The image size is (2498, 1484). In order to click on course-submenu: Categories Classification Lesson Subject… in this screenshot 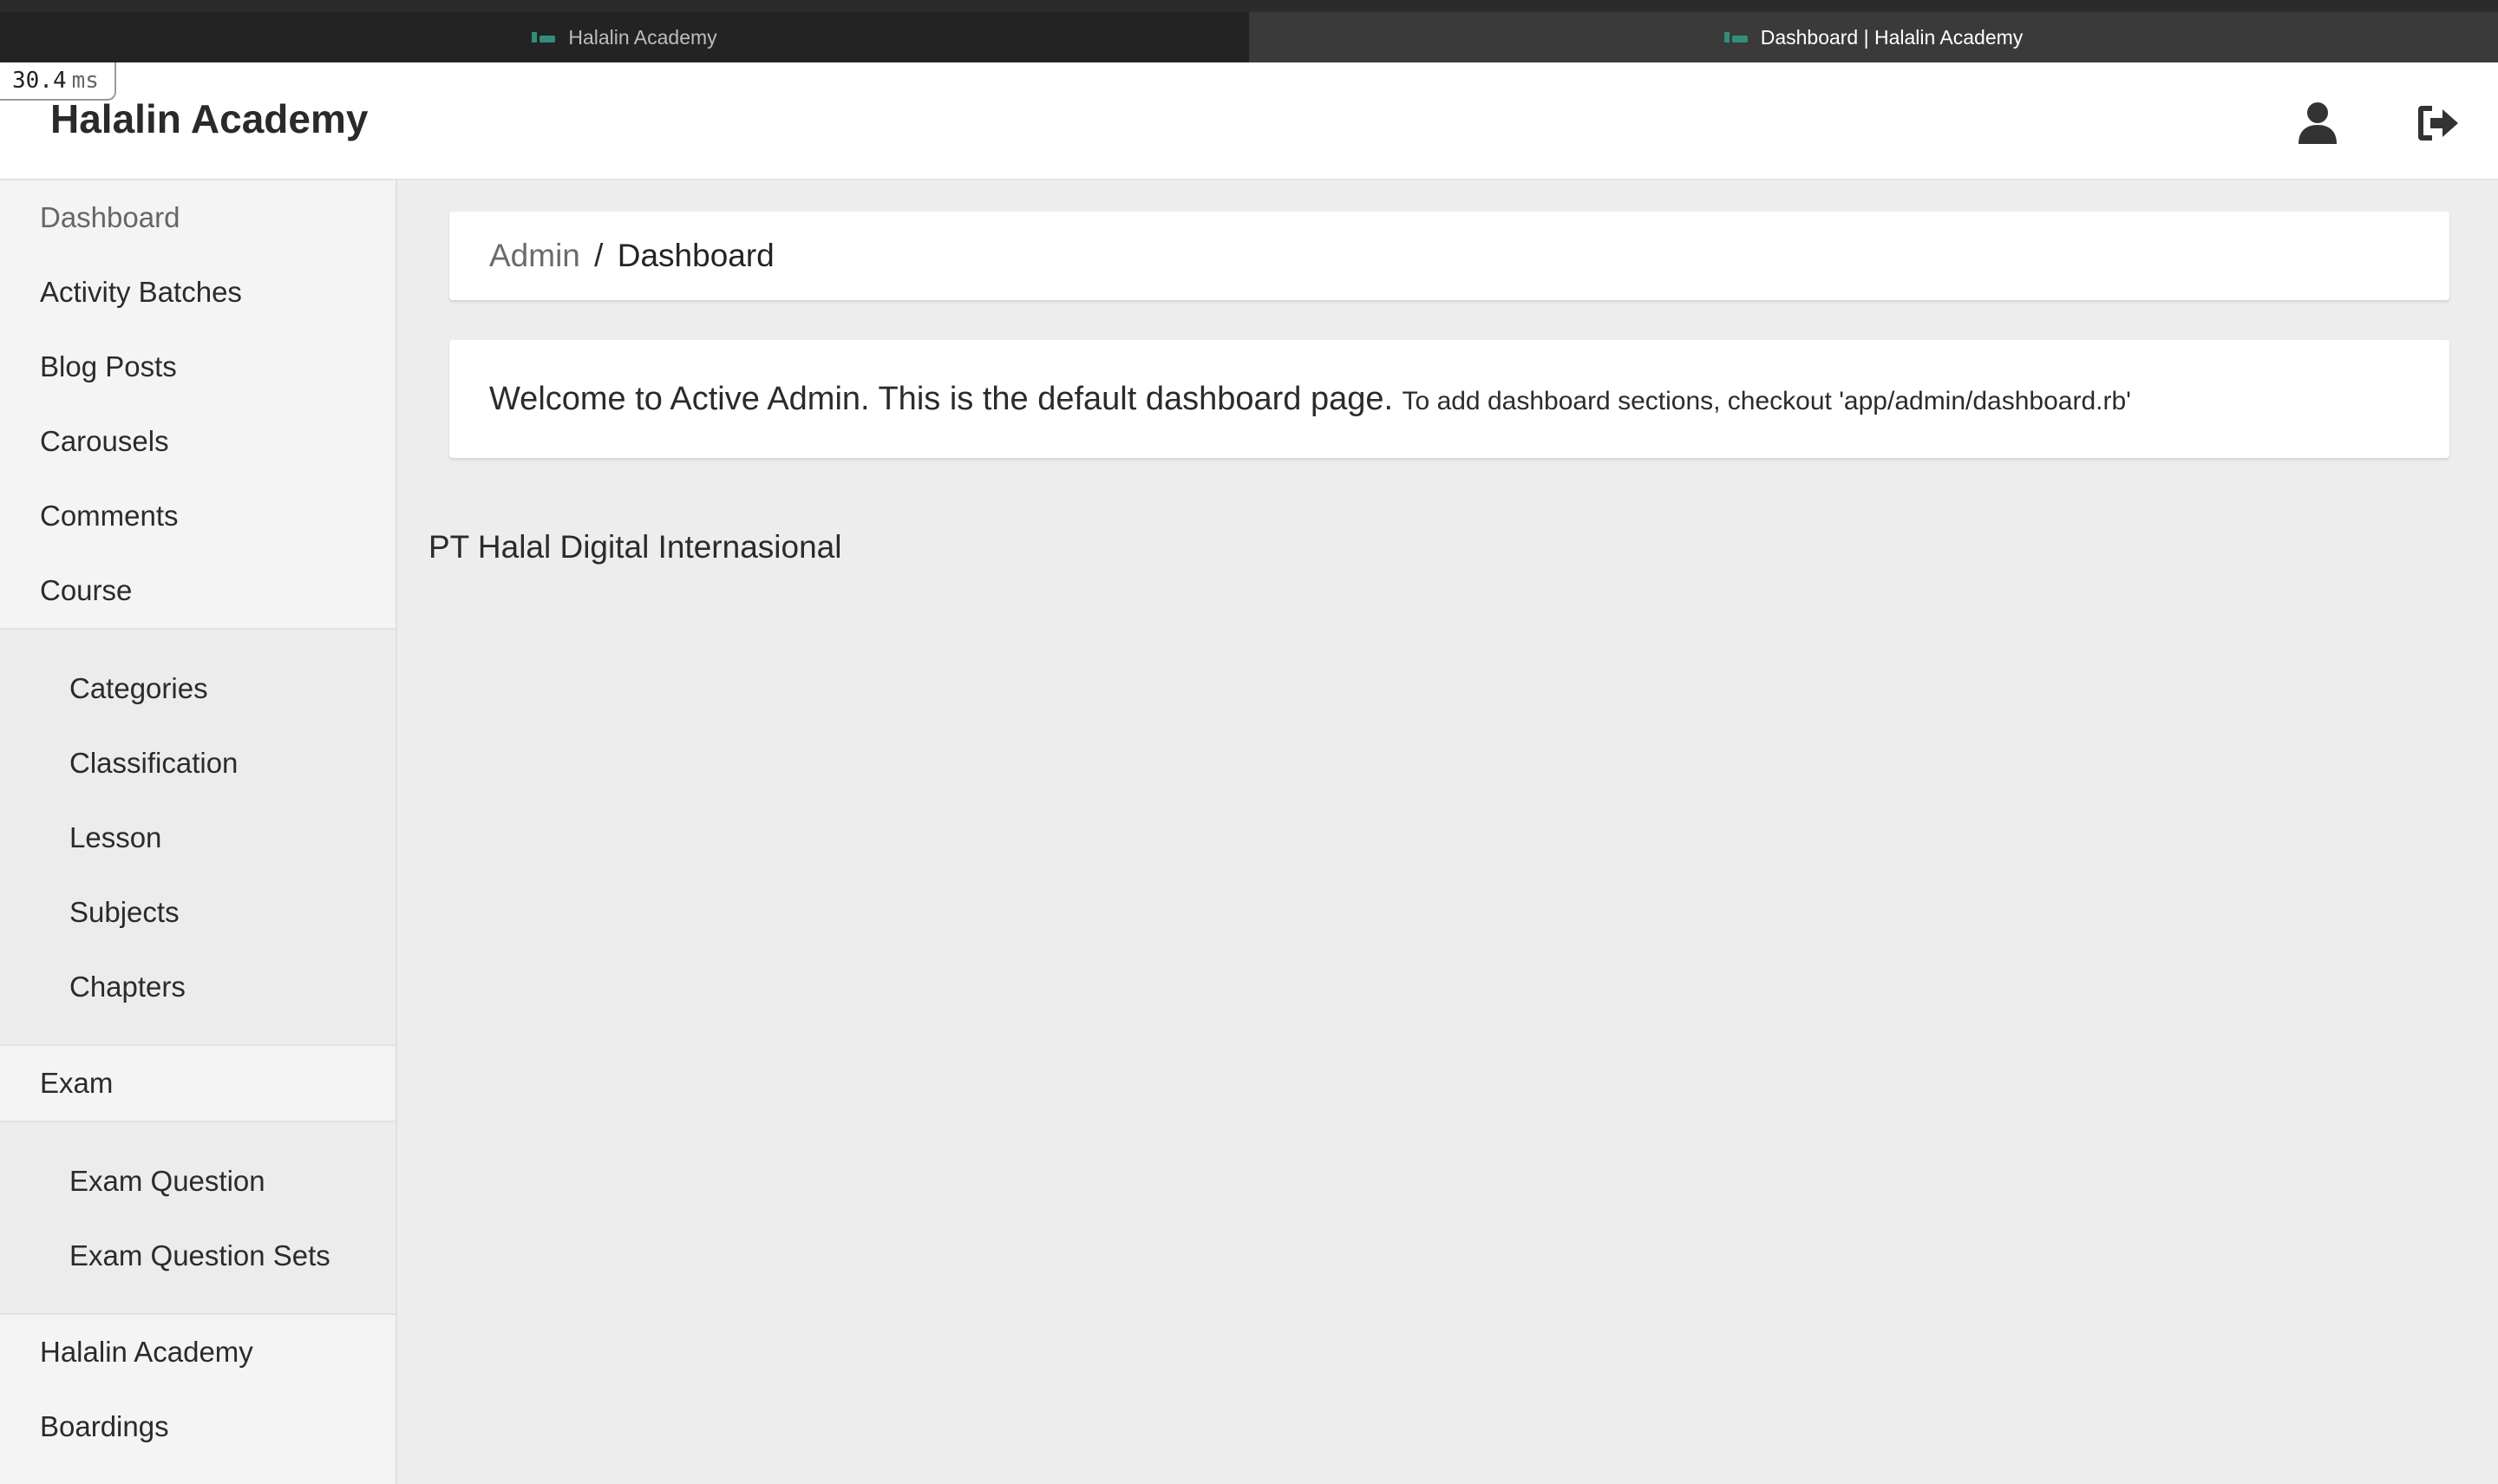, I will do `click(198, 837)`.